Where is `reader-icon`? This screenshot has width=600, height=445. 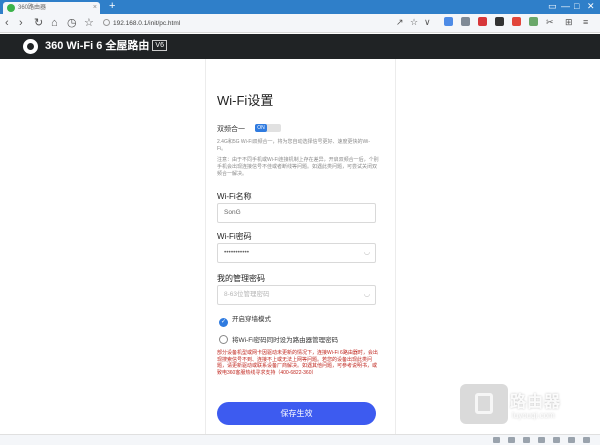 reader-icon is located at coordinates (465, 21).